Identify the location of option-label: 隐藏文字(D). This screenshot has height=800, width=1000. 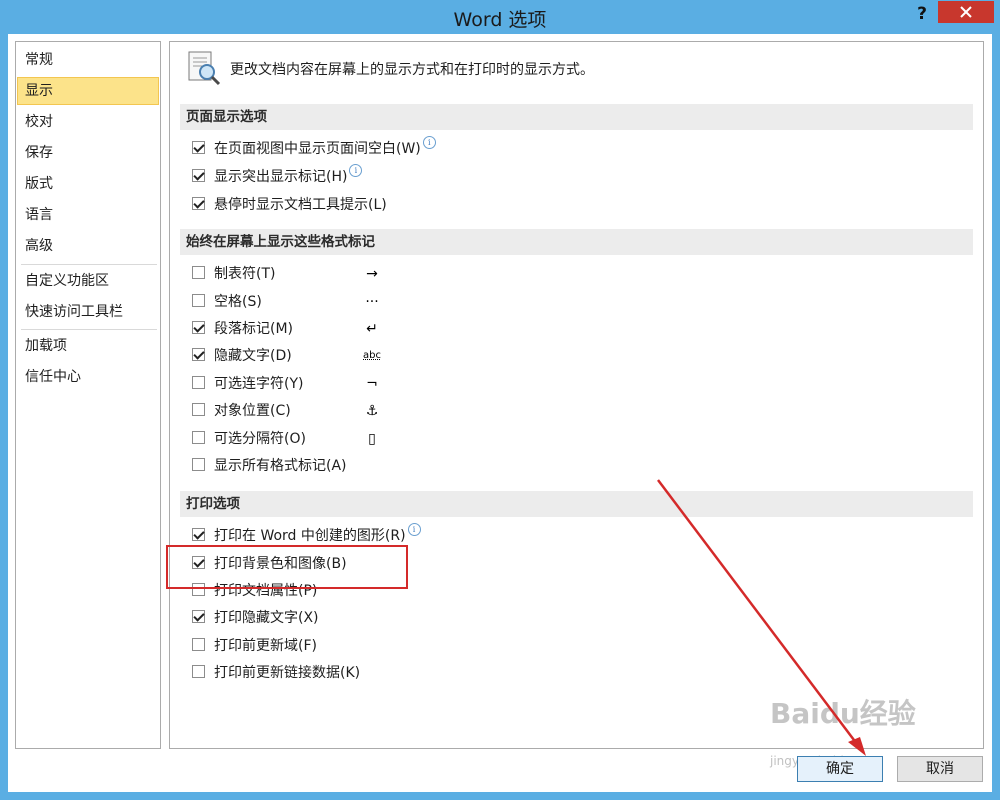
(253, 356).